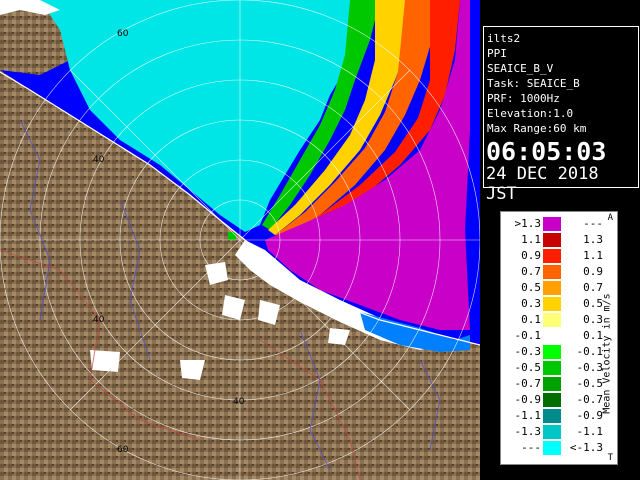 The height and width of the screenshot is (480, 640). Describe the element at coordinates (546, 151) in the screenshot. I see `scan-time: 06:05:03` at that location.